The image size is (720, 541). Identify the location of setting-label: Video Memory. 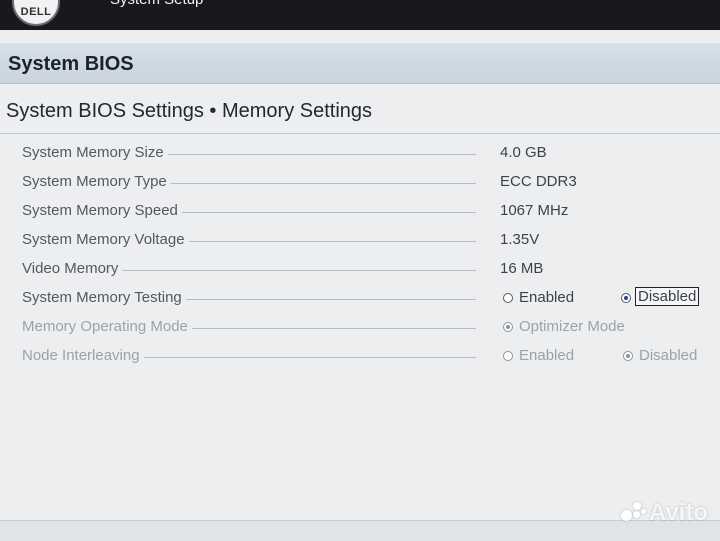
(72, 268).